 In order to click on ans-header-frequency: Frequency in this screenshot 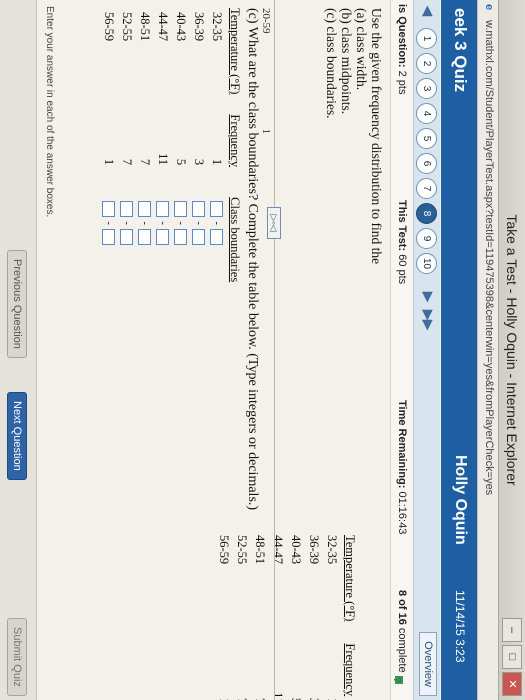, I will do `click(235, 141)`.